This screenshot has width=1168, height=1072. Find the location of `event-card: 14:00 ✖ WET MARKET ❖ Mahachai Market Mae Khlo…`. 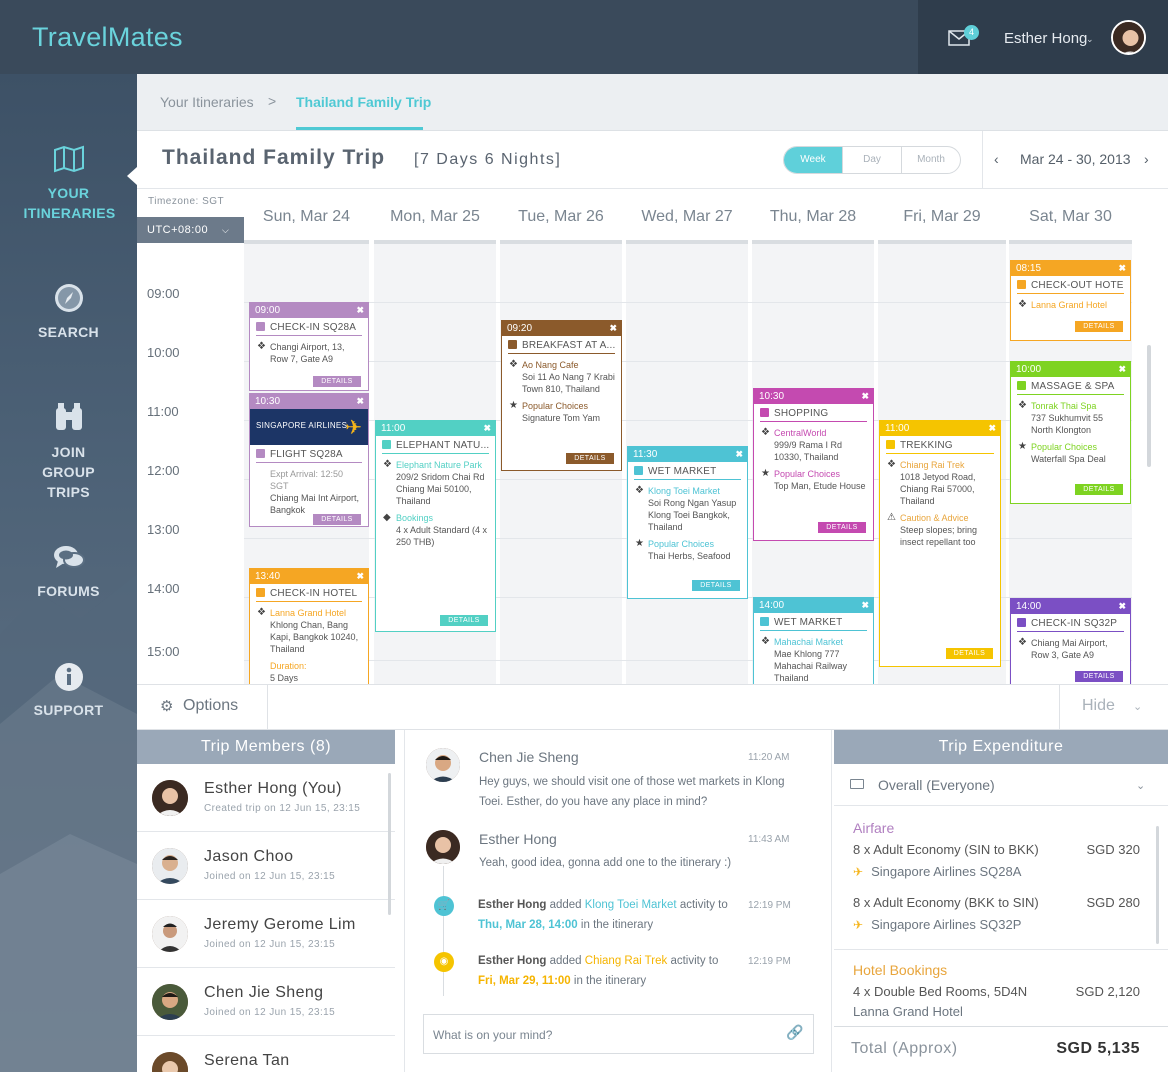

event-card: 14:00 ✖ WET MARKET ❖ Mahachai Market Mae Khlo… is located at coordinates (813, 642).